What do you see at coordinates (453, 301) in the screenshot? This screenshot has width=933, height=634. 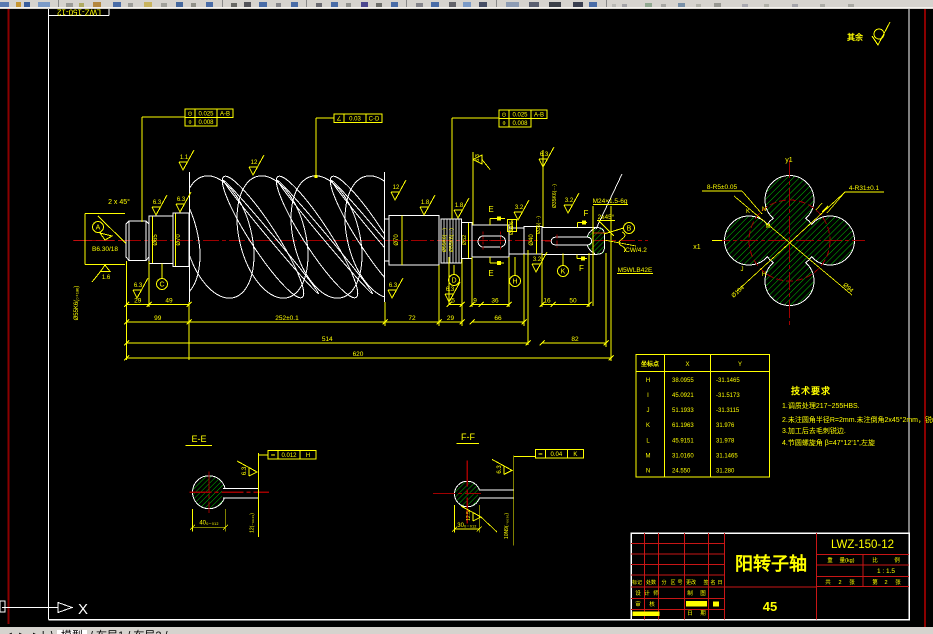 I see `svg-text: 5` at bounding box center [453, 301].